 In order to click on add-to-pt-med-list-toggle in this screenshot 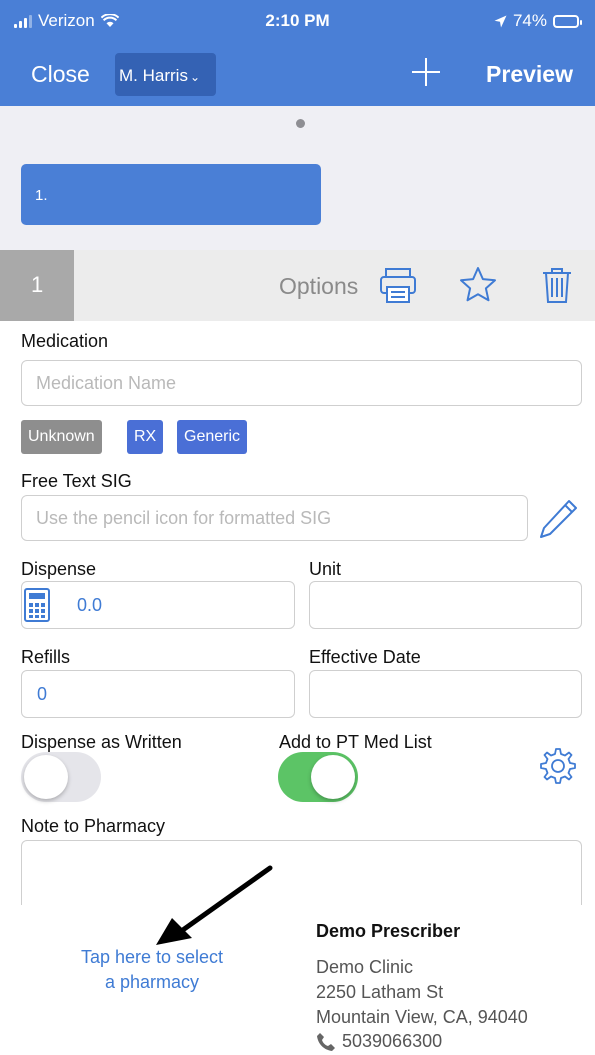, I will do `click(318, 777)`.